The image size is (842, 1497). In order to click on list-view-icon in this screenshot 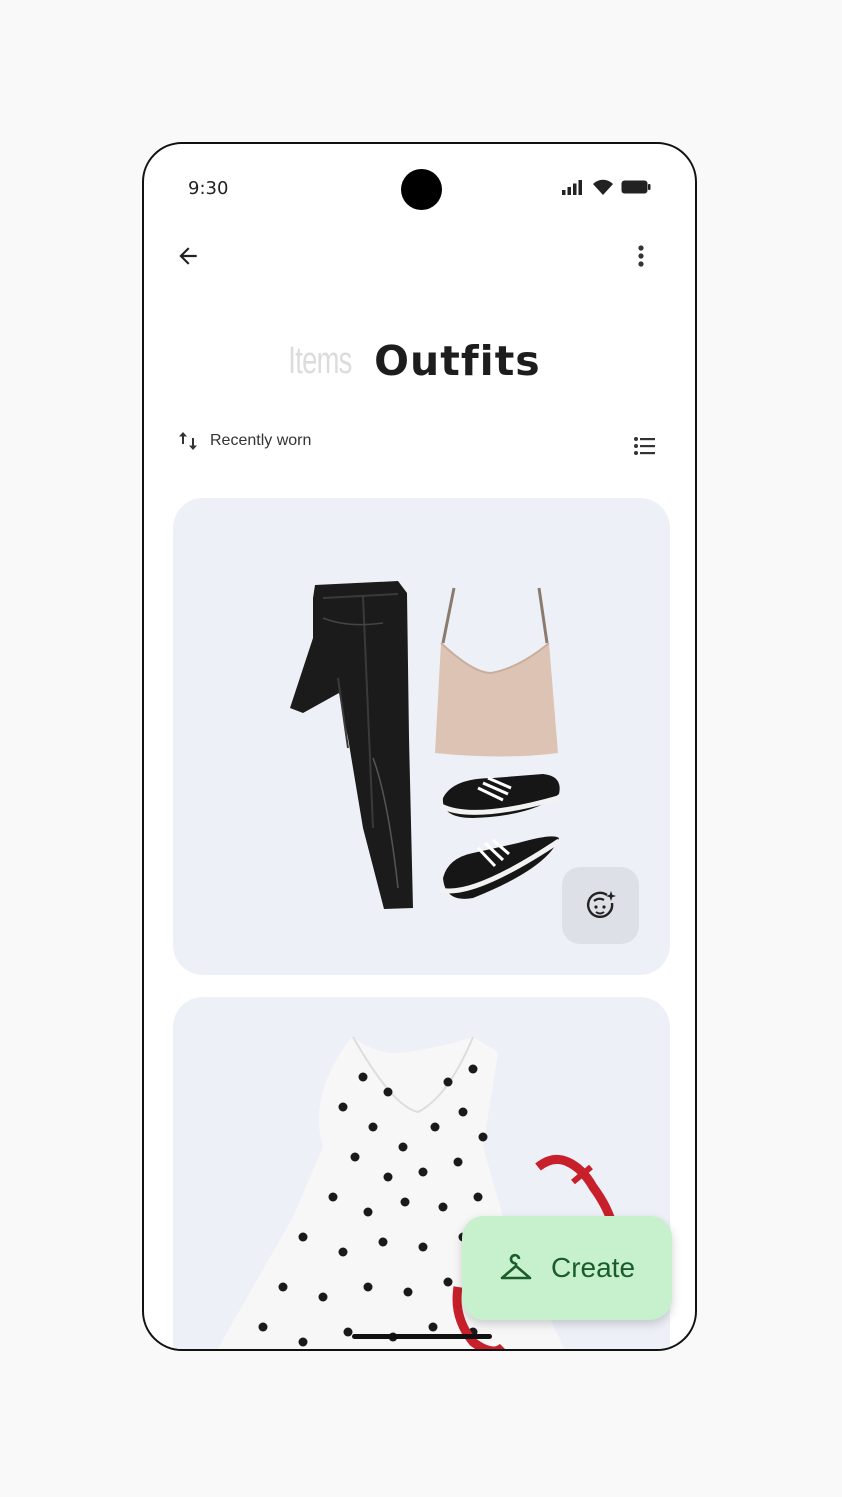, I will do `click(644, 446)`.